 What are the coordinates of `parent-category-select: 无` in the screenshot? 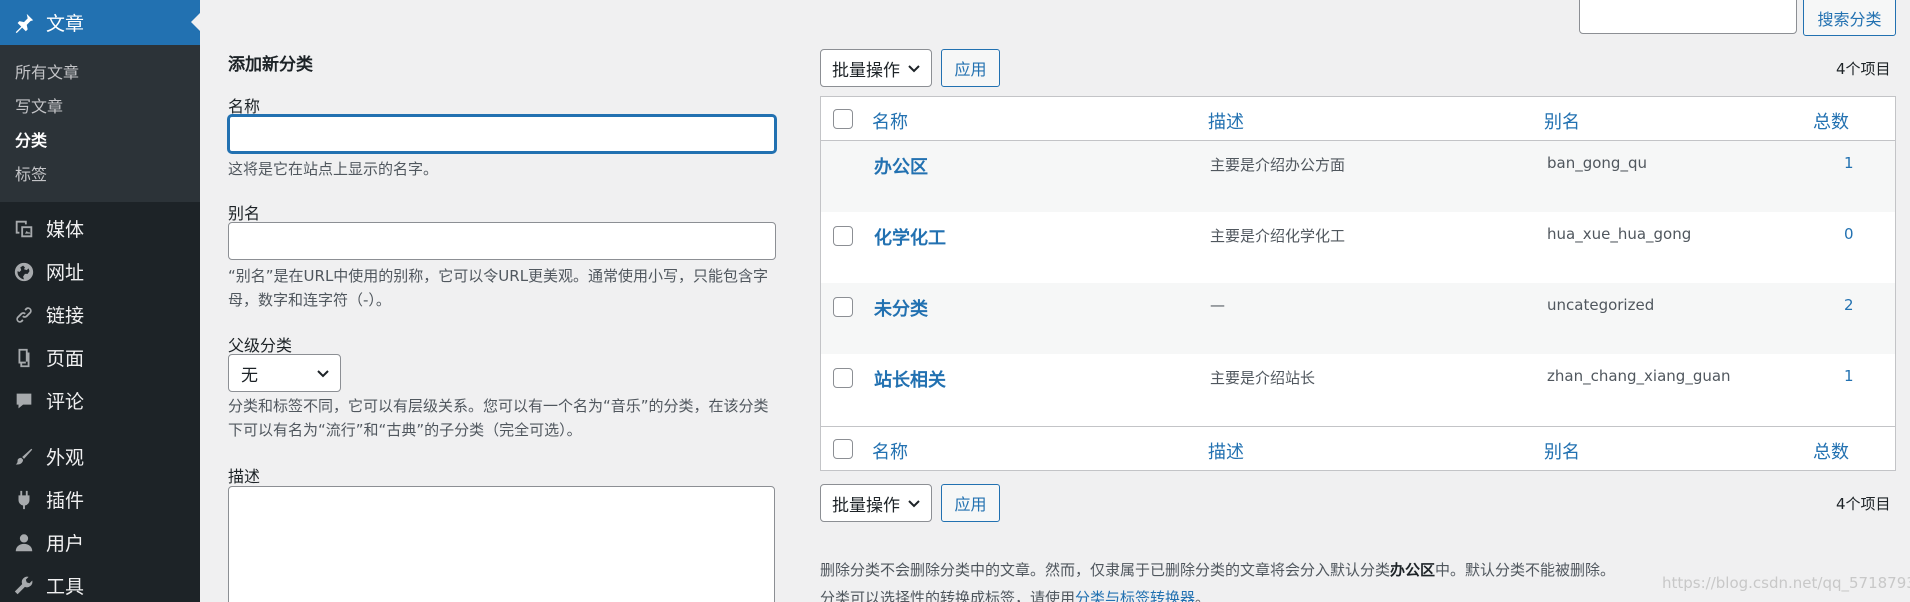 It's located at (284, 373).